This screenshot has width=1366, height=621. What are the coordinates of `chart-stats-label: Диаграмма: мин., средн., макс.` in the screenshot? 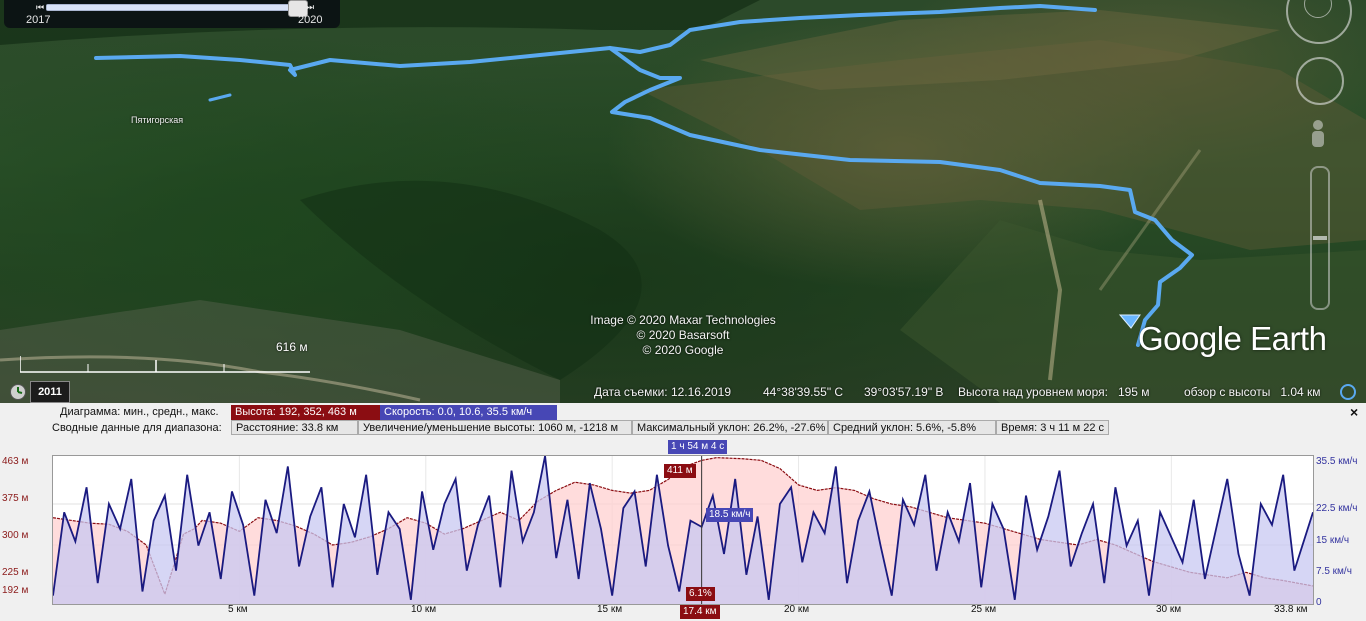 It's located at (139, 412).